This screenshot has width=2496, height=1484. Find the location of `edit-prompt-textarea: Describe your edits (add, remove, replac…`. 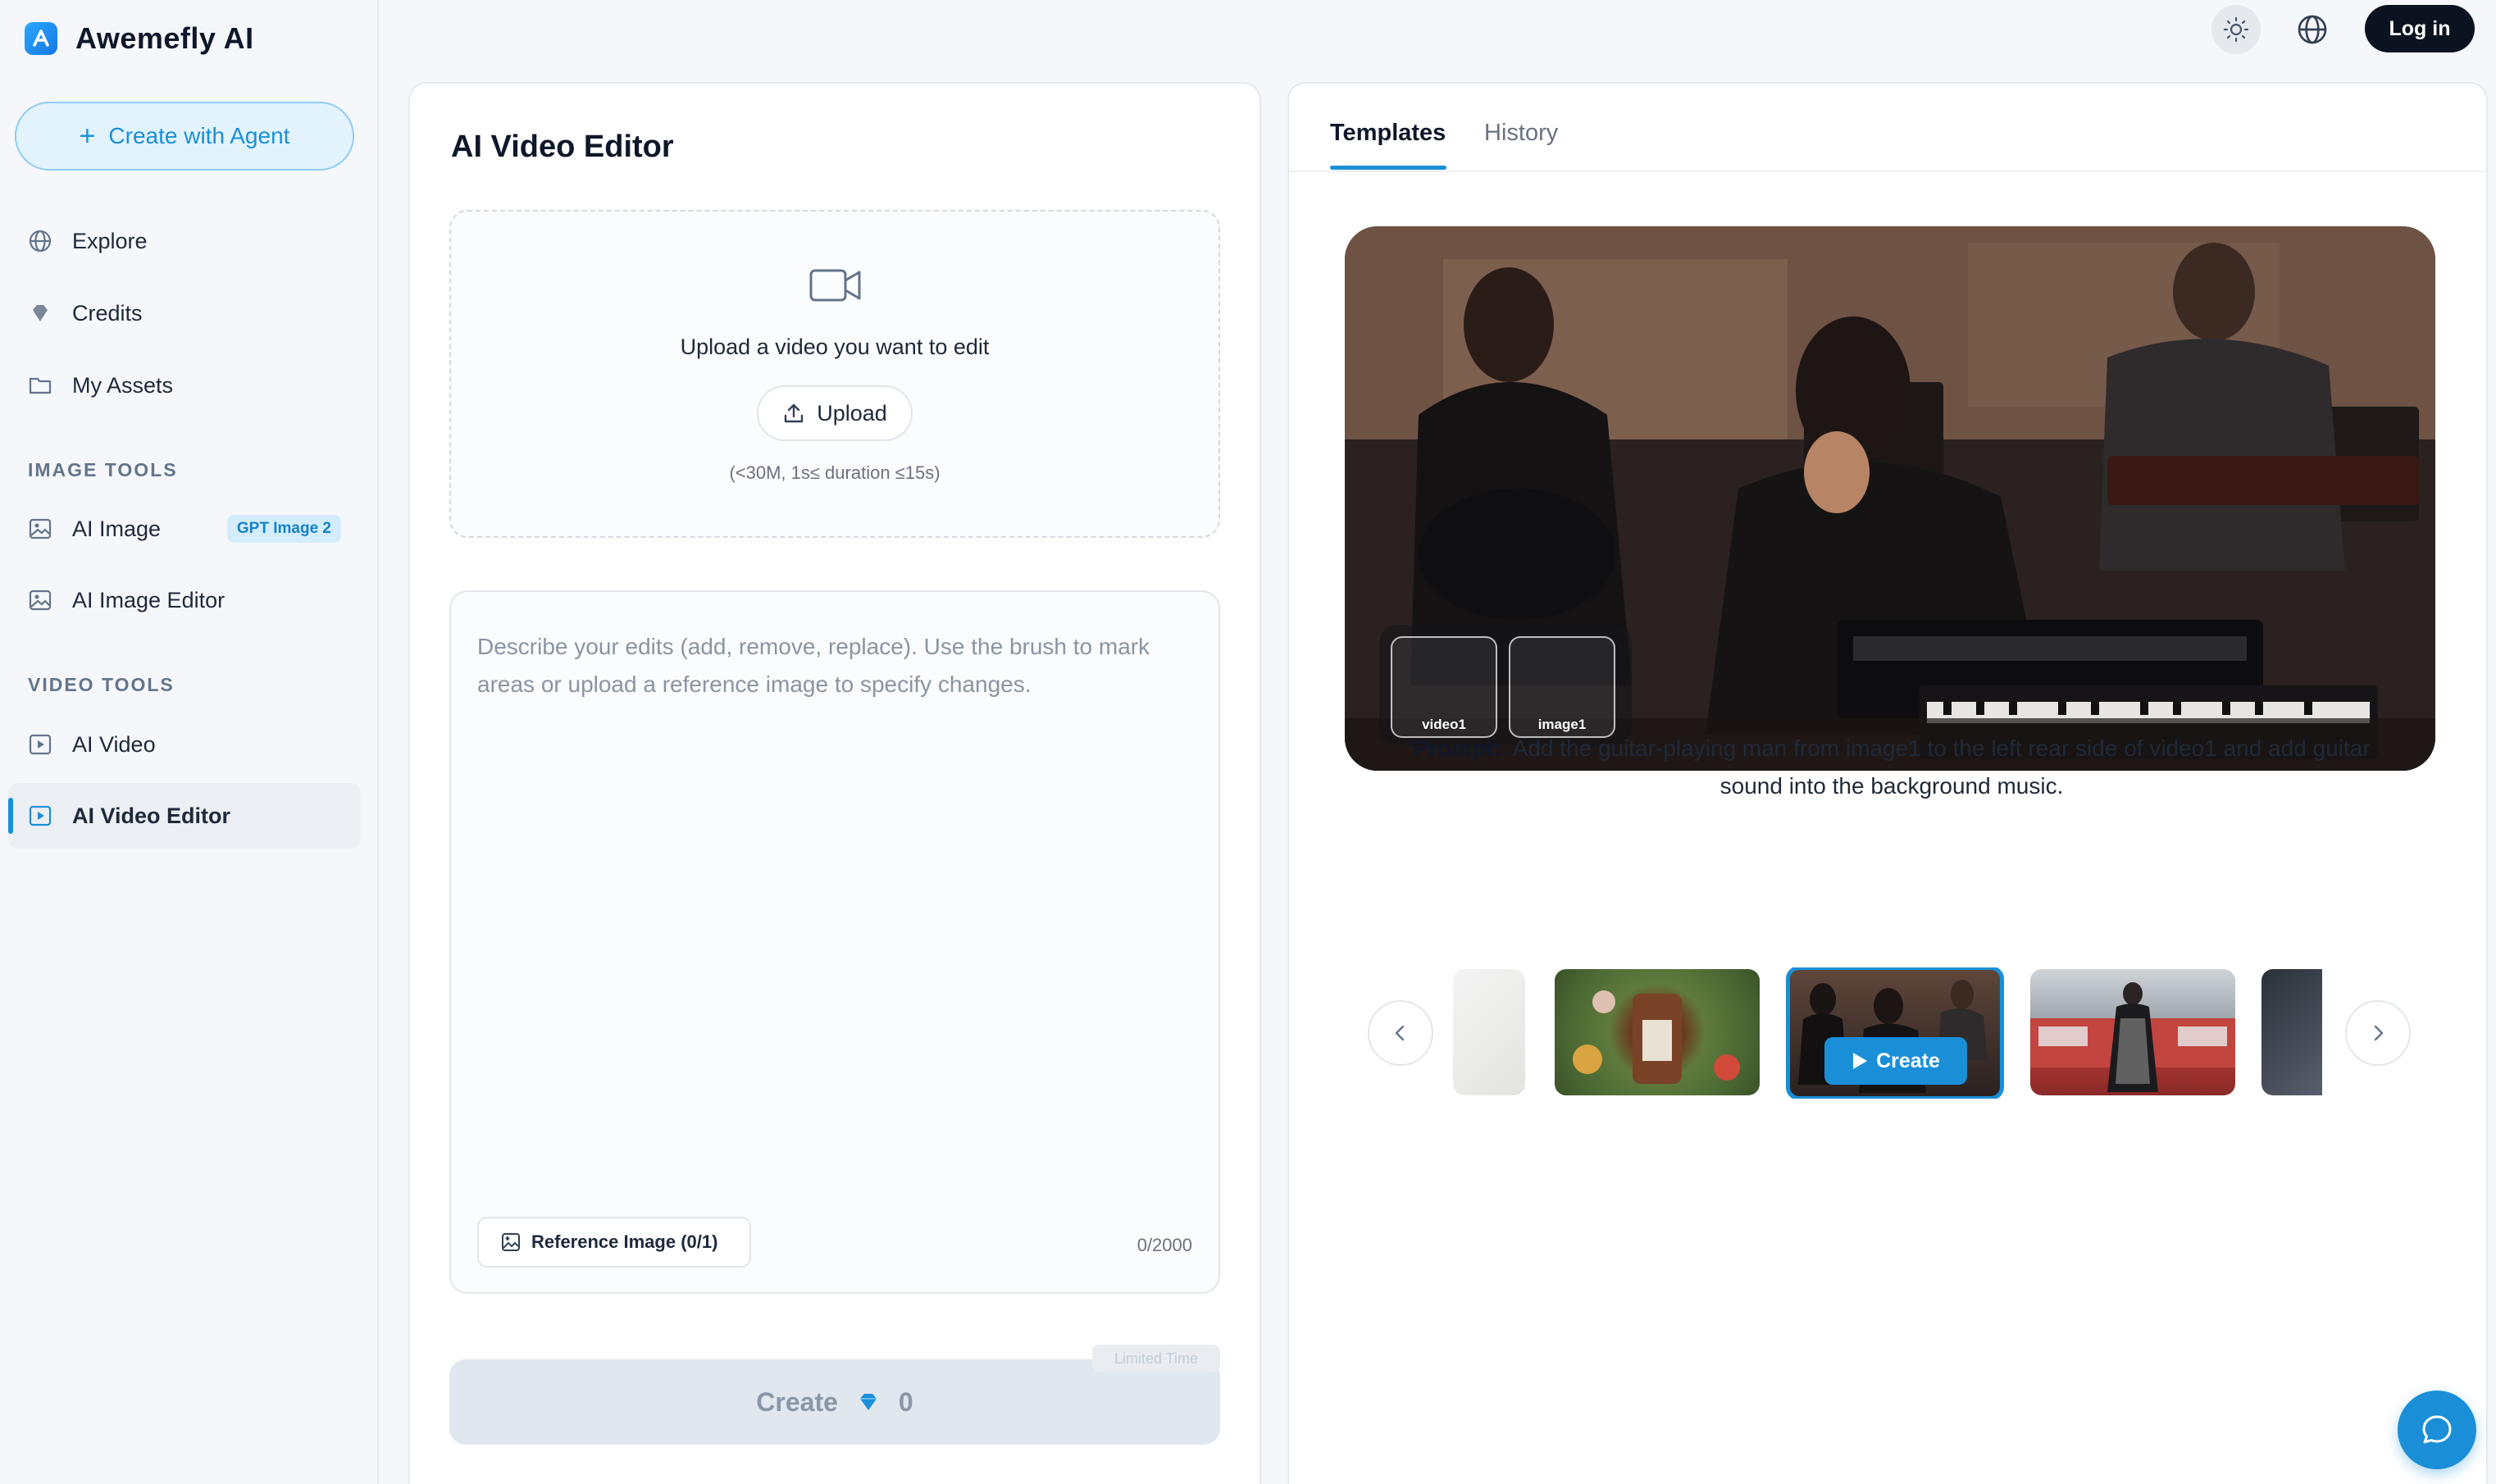

edit-prompt-textarea: Describe your edits (add, remove, replac… is located at coordinates (834, 942).